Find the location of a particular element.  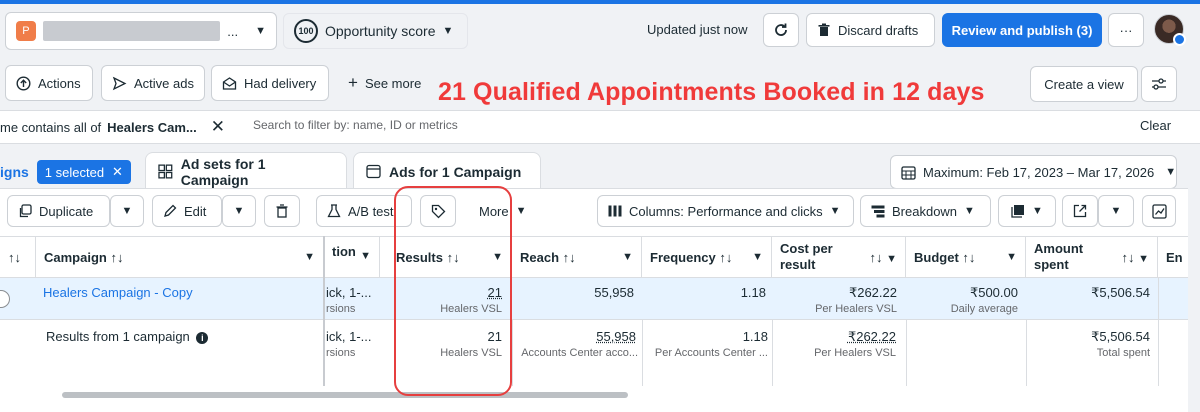

ab-test-label: A/B test is located at coordinates (371, 211).